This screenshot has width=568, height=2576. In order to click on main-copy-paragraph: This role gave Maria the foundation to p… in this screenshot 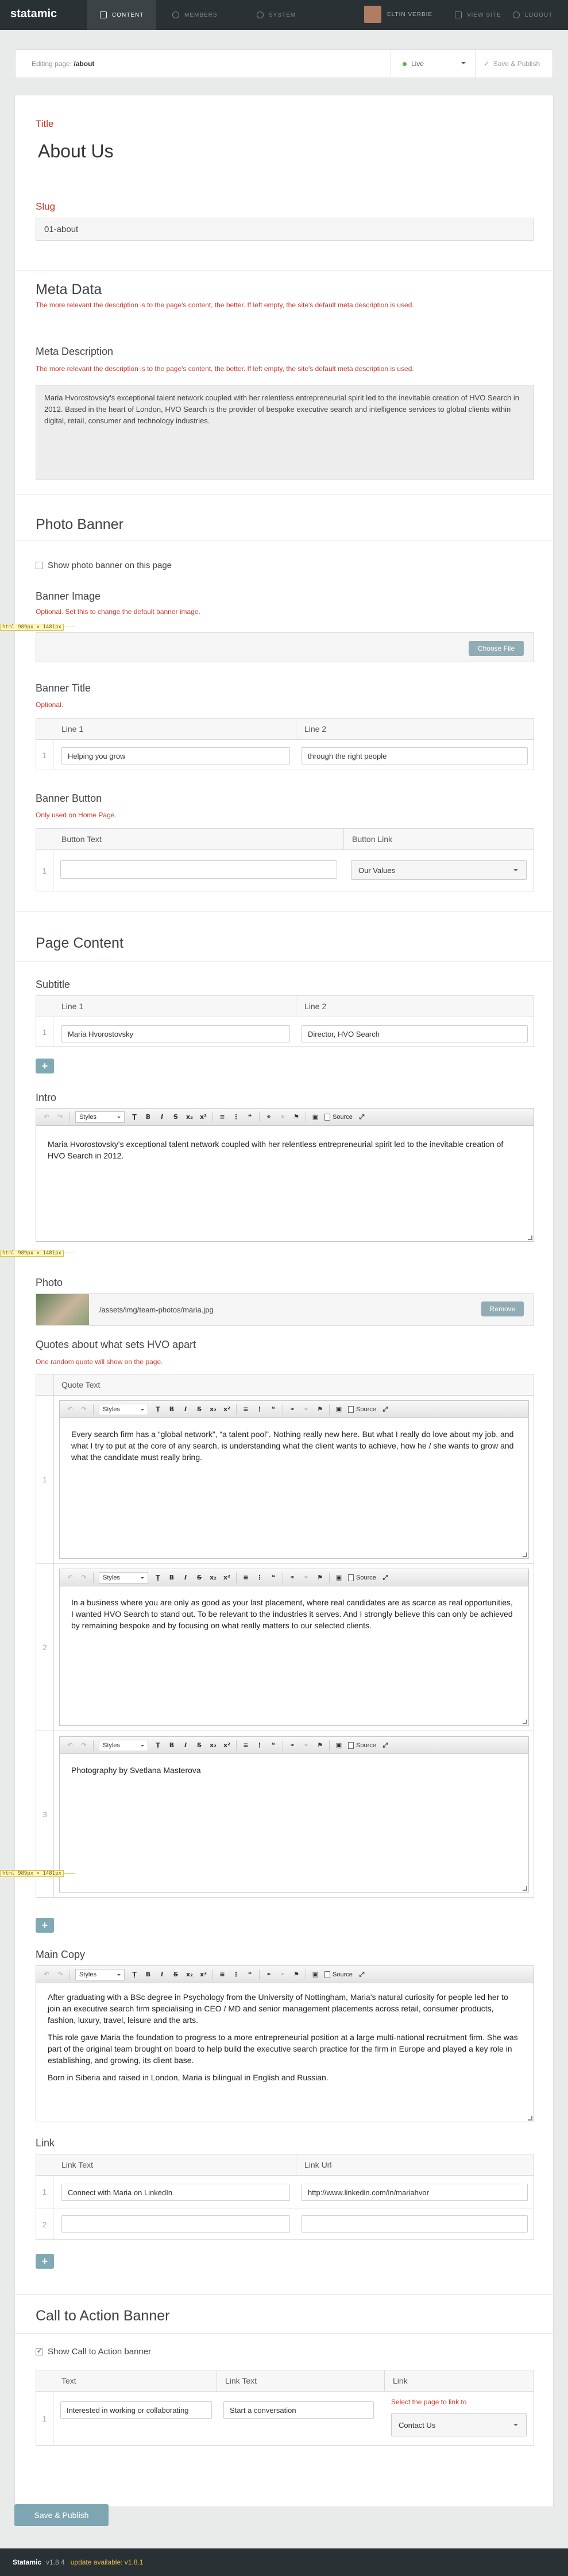, I will do `click(285, 2049)`.